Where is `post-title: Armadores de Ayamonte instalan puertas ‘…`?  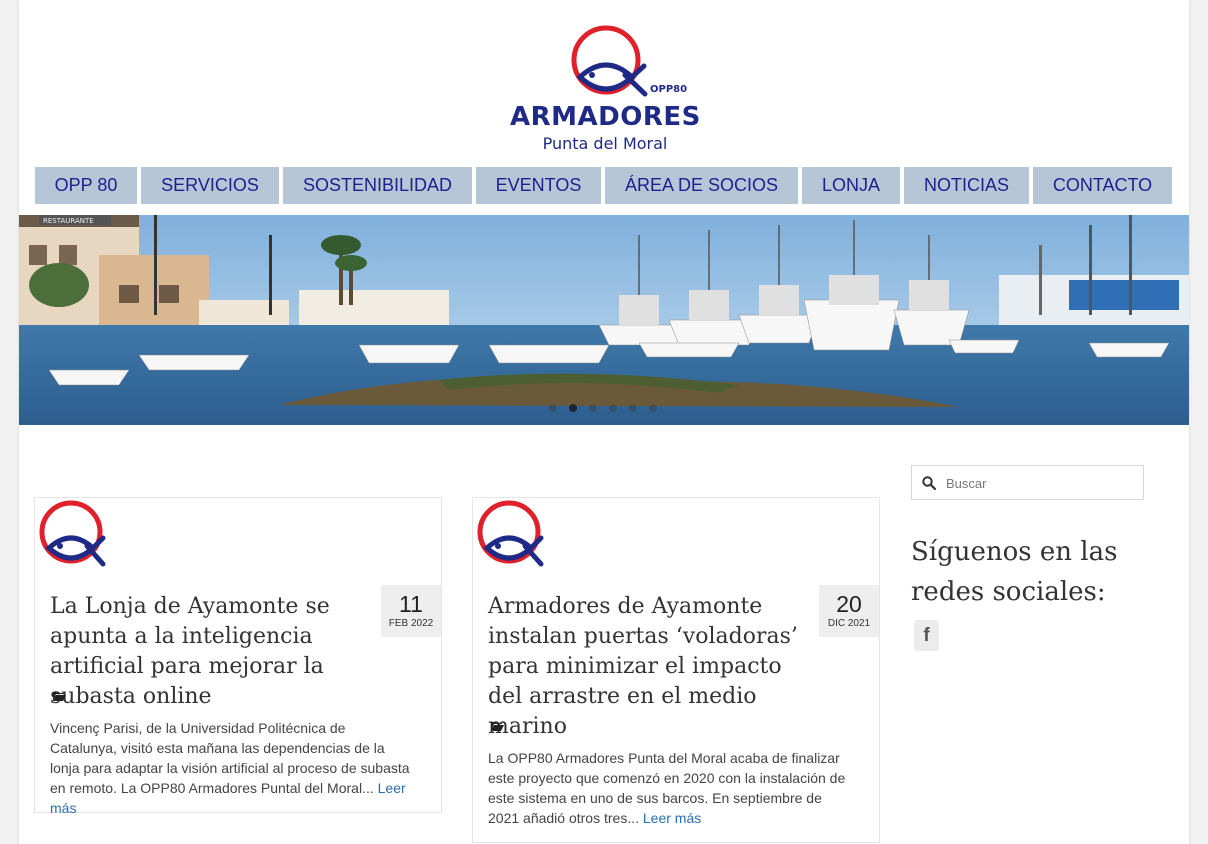 post-title: Armadores de Ayamonte instalan puertas ‘… is located at coordinates (648, 667).